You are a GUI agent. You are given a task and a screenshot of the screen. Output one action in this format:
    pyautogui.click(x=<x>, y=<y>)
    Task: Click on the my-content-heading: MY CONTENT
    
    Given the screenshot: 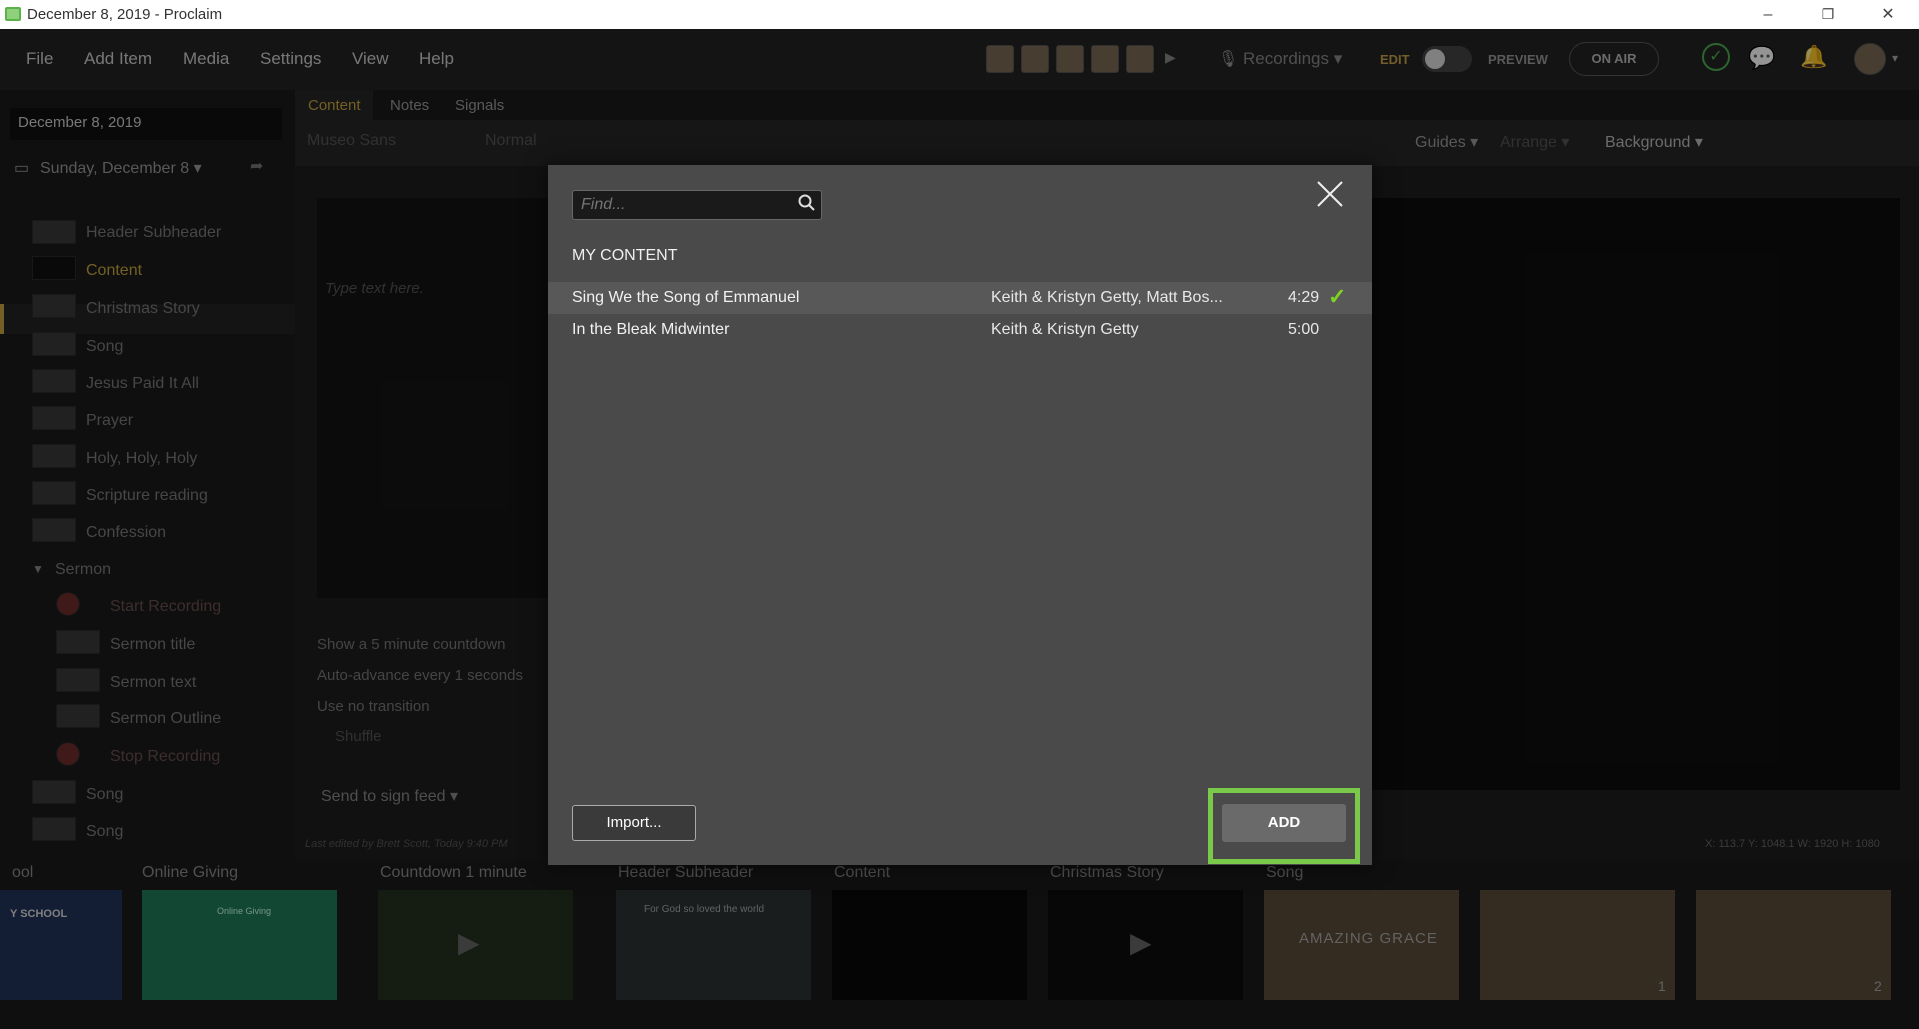 What is the action you would take?
    pyautogui.click(x=625, y=255)
    